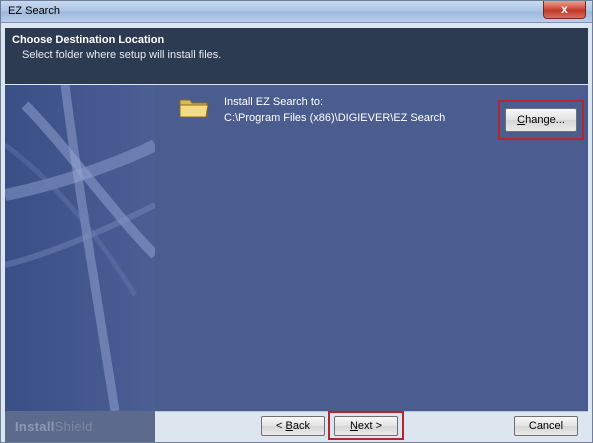 This screenshot has height=443, width=593. I want to click on page-title: Choose Destination Location, so click(88, 40).